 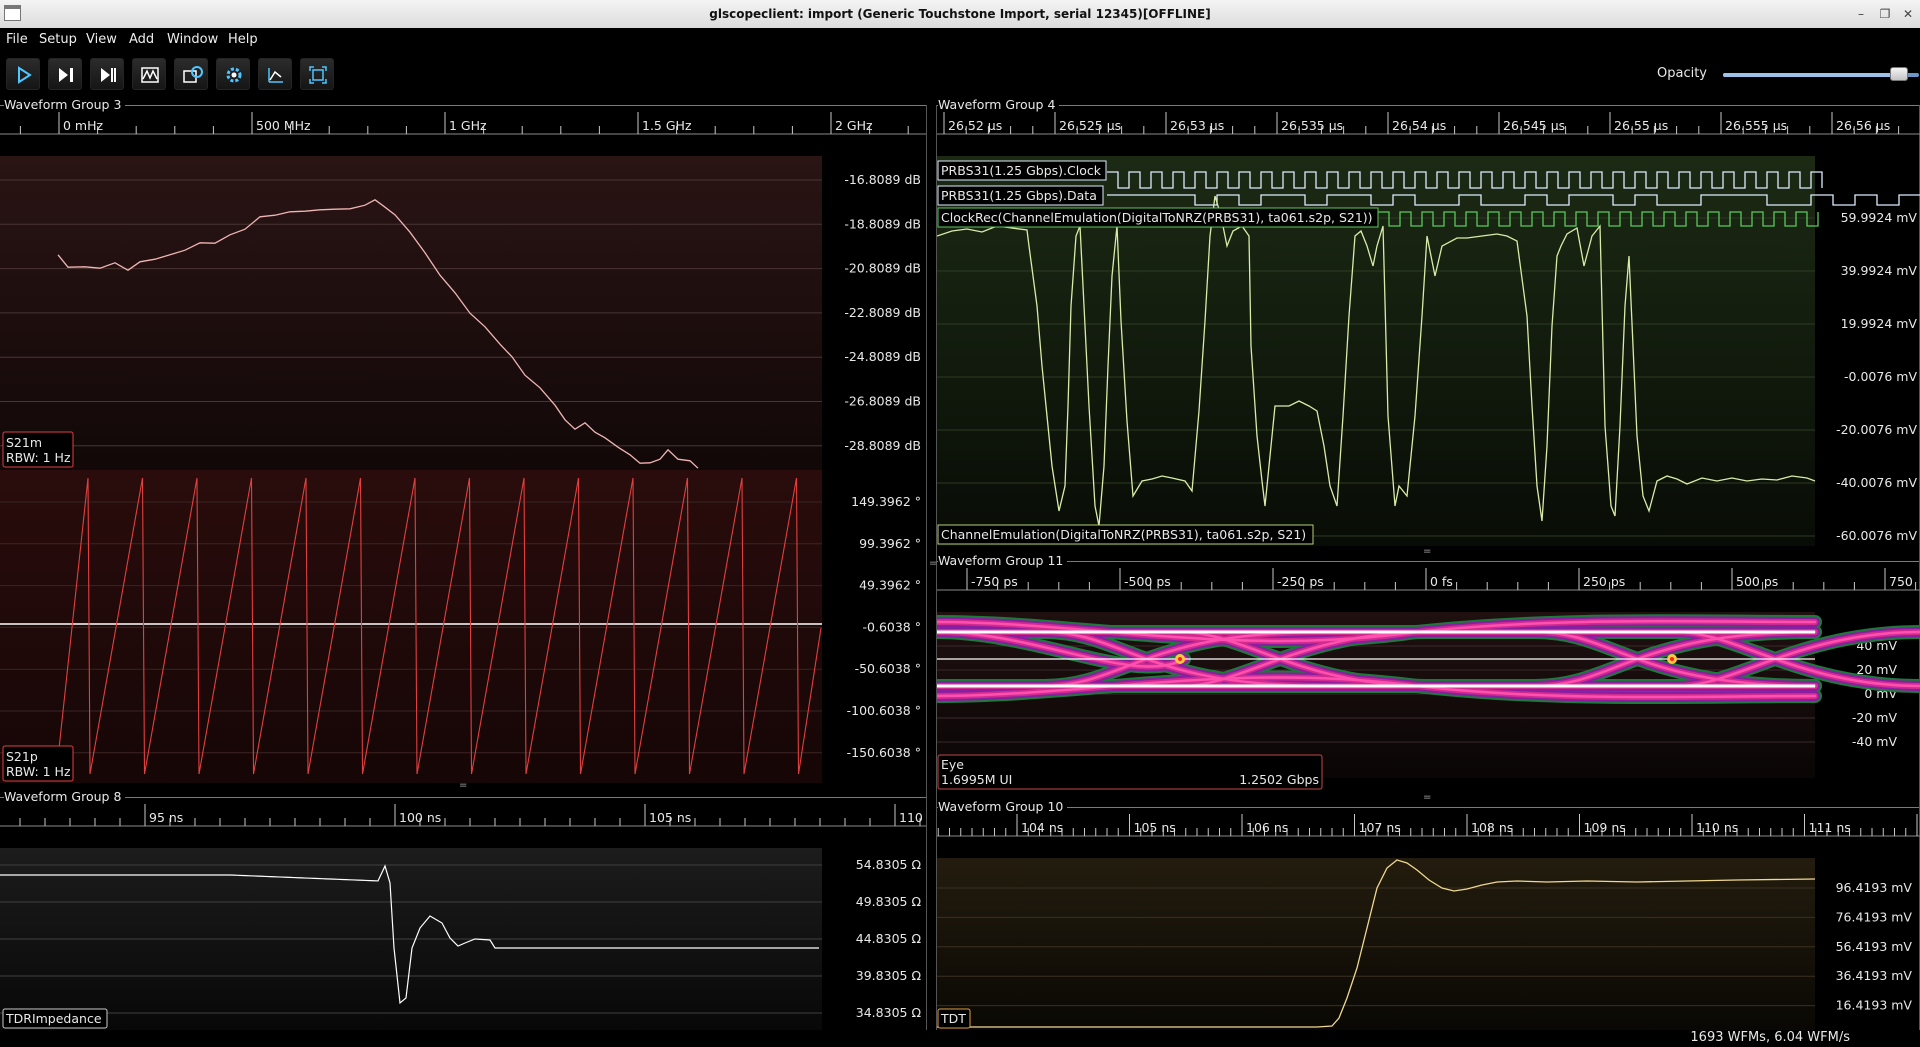 I want to click on menu-add: Add, so click(x=141, y=39).